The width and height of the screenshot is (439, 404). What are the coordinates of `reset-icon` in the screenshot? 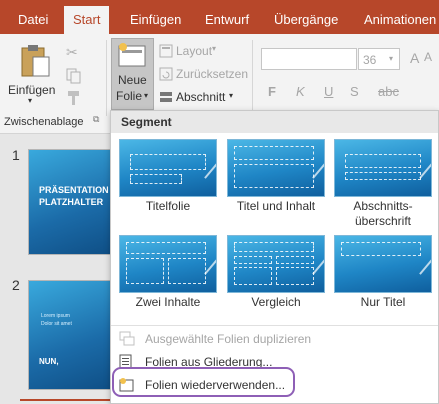 It's located at (167, 74).